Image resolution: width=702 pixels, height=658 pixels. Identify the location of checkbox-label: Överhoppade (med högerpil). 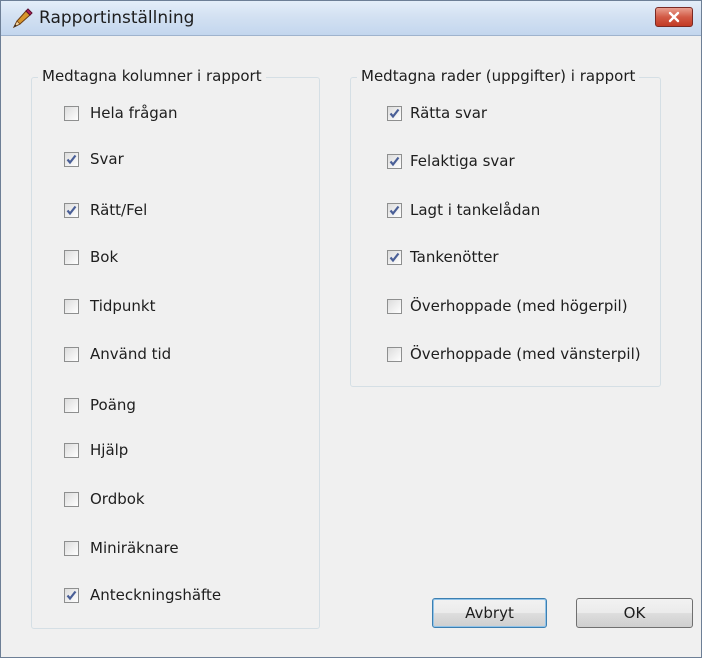
(519, 306).